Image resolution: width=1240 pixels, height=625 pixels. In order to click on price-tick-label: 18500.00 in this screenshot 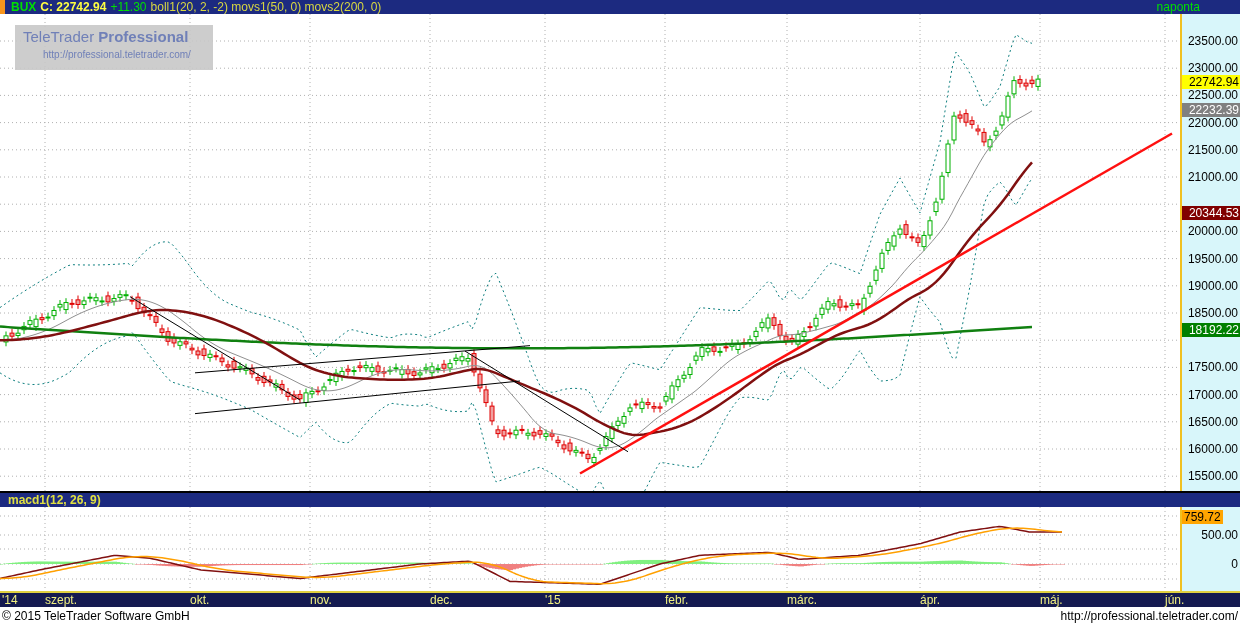, I will do `click(1212, 313)`.